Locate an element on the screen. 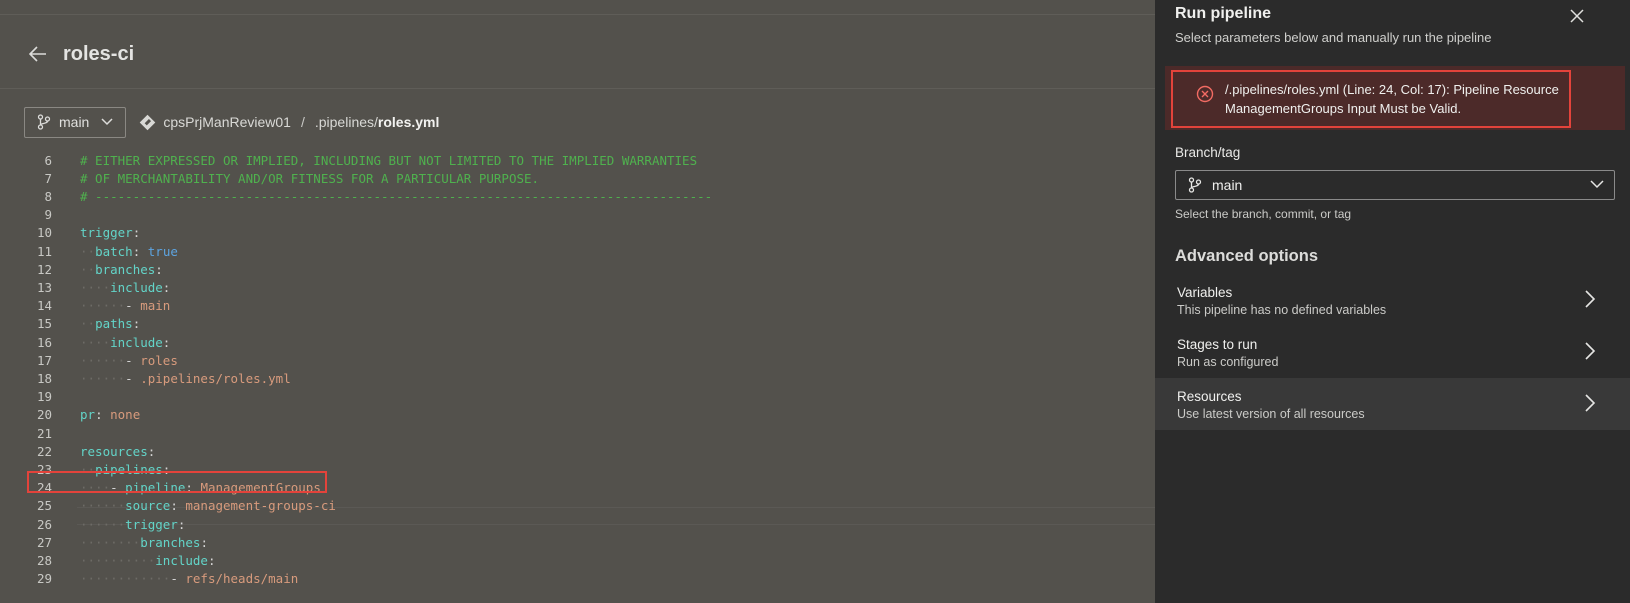 The height and width of the screenshot is (603, 1630). top-strip is located at coordinates (577, 7).